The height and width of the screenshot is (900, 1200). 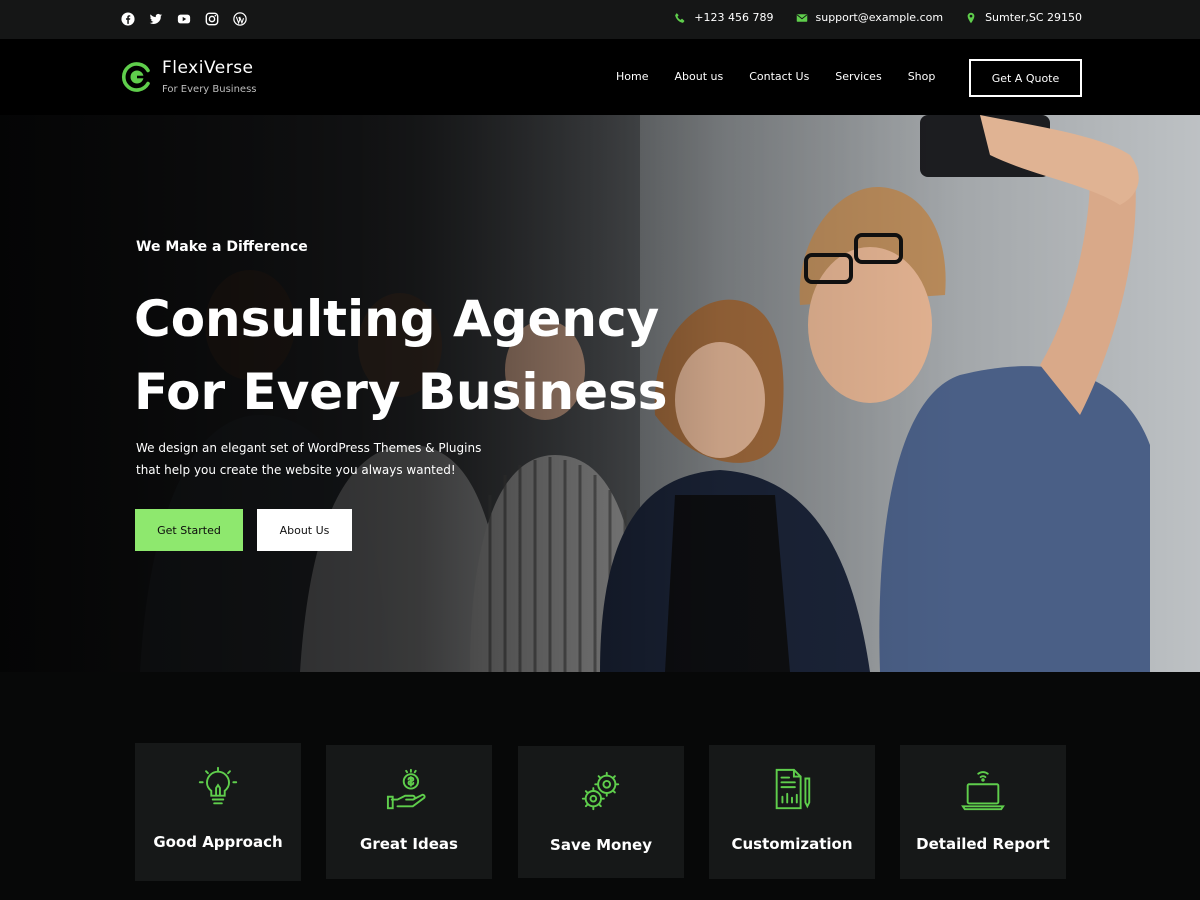 What do you see at coordinates (127, 18) in the screenshot?
I see `facebook-icon` at bounding box center [127, 18].